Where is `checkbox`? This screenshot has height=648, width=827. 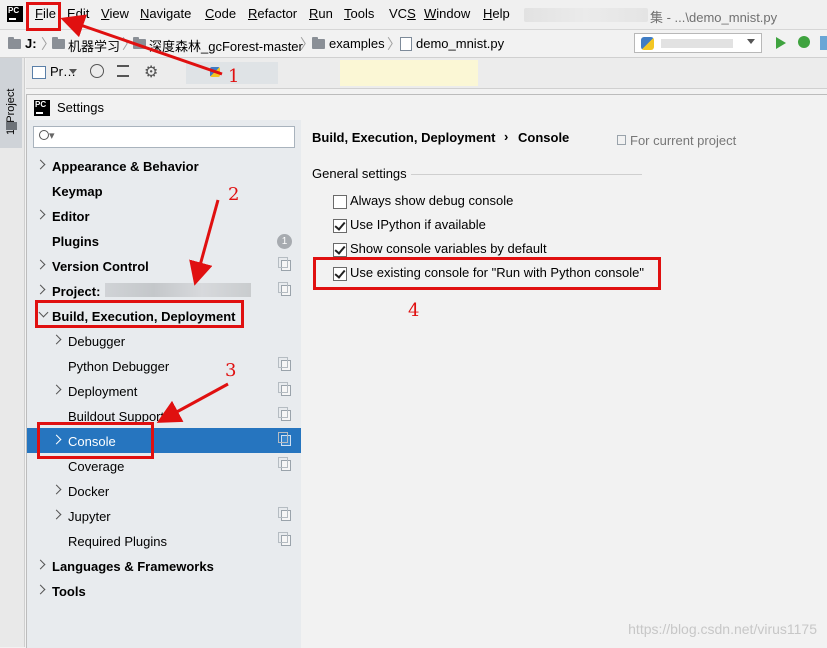 checkbox is located at coordinates (340, 202).